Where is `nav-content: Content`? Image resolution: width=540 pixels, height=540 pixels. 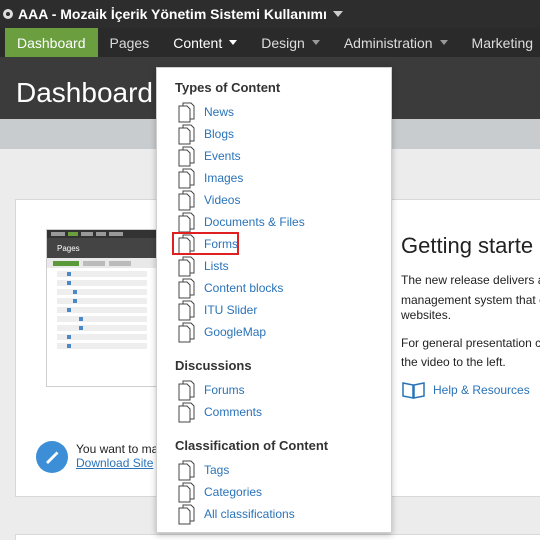 nav-content: Content is located at coordinates (205, 42).